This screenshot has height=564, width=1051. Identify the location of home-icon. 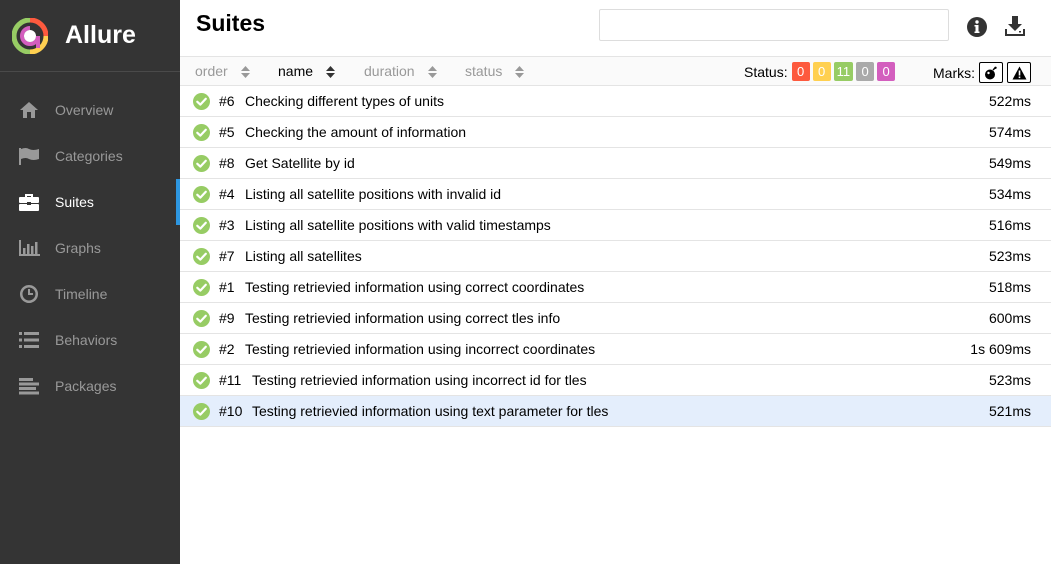
(29, 110).